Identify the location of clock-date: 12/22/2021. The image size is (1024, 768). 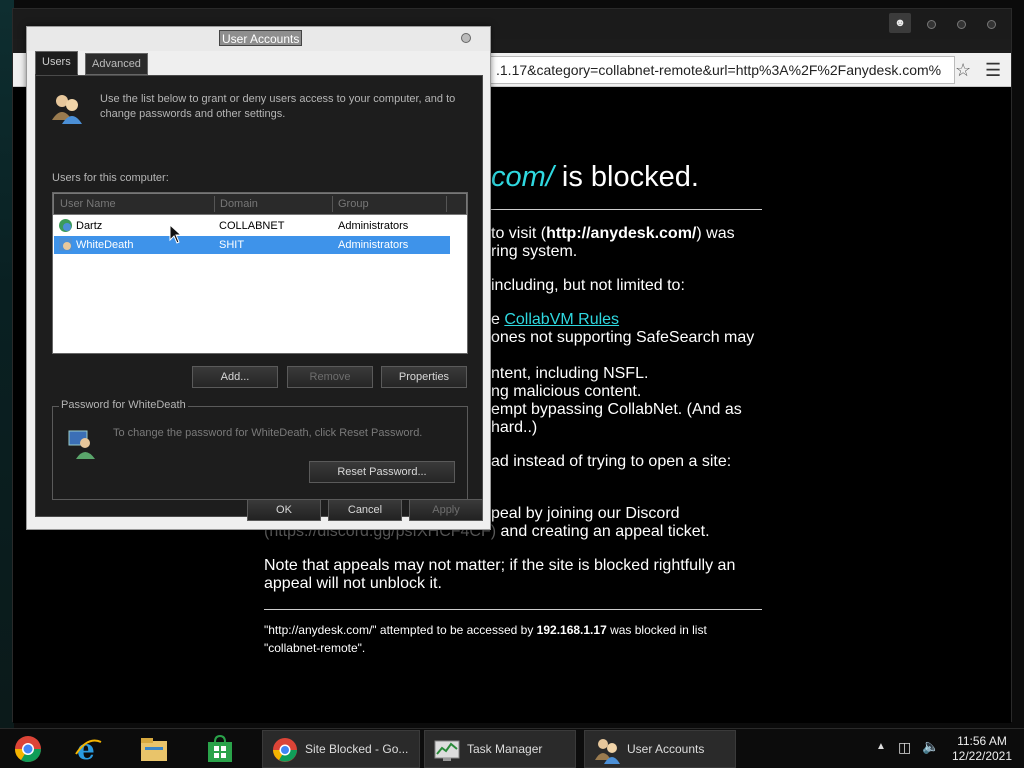
(982, 756).